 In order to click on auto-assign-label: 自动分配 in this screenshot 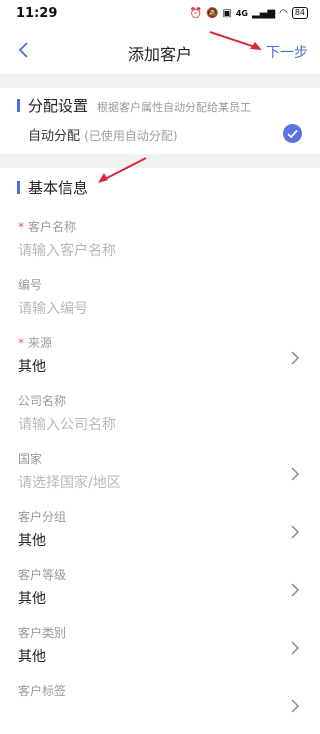, I will do `click(54, 136)`.